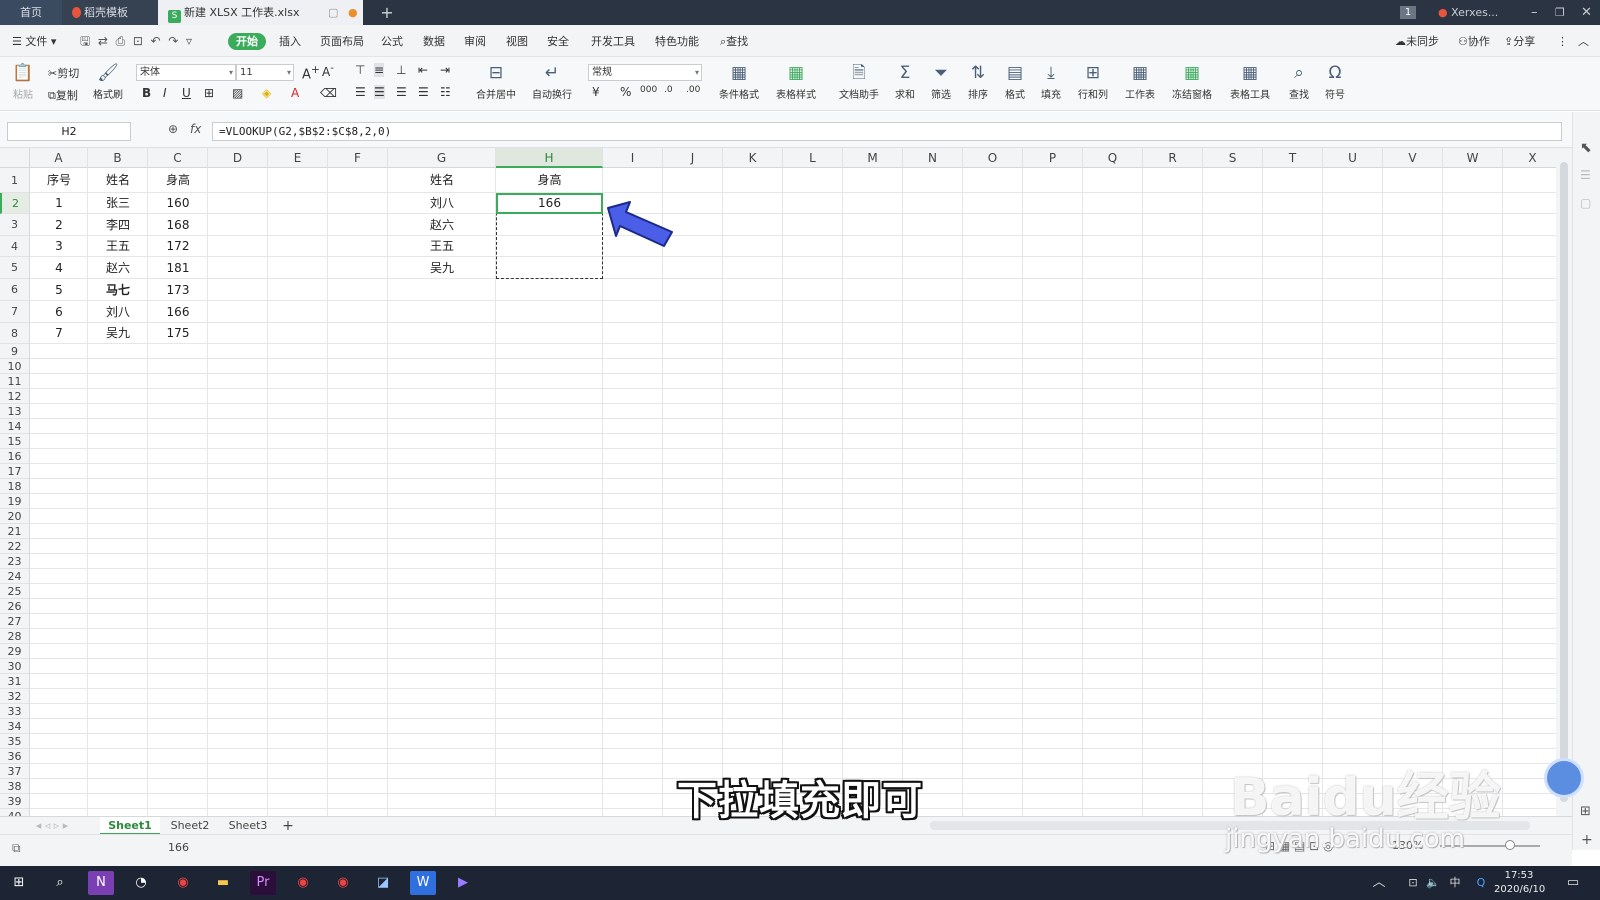 The image size is (1600, 900). What do you see at coordinates (549, 180) in the screenshot?
I see `lookup-header-height: 身高` at bounding box center [549, 180].